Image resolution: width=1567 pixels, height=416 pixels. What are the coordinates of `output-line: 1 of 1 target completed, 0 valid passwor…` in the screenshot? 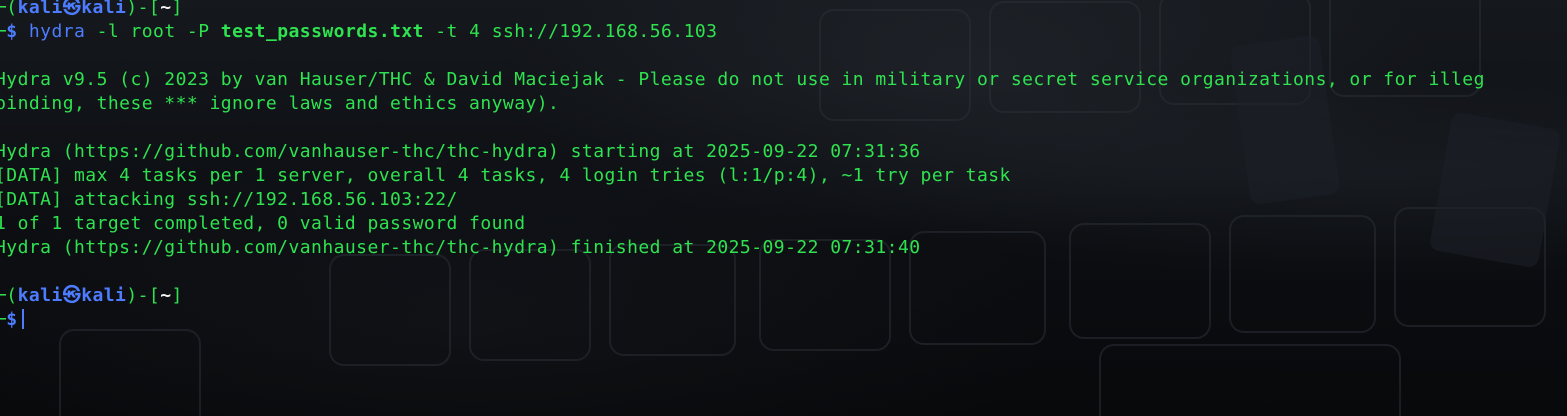 It's located at (263, 223).